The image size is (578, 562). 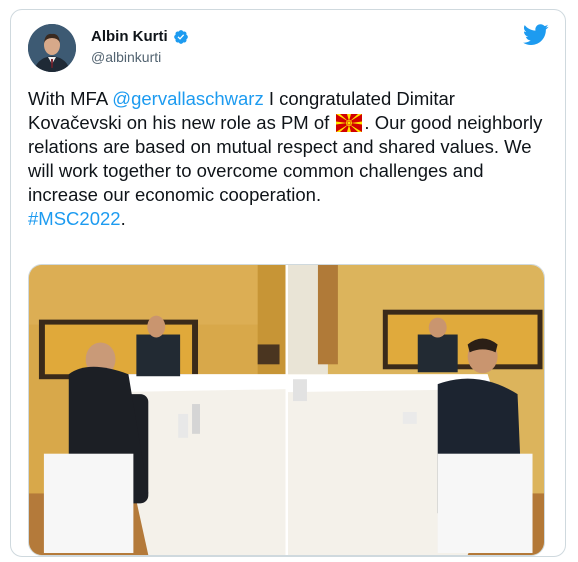 What do you see at coordinates (536, 35) in the screenshot?
I see `twitter-bird-icon` at bounding box center [536, 35].